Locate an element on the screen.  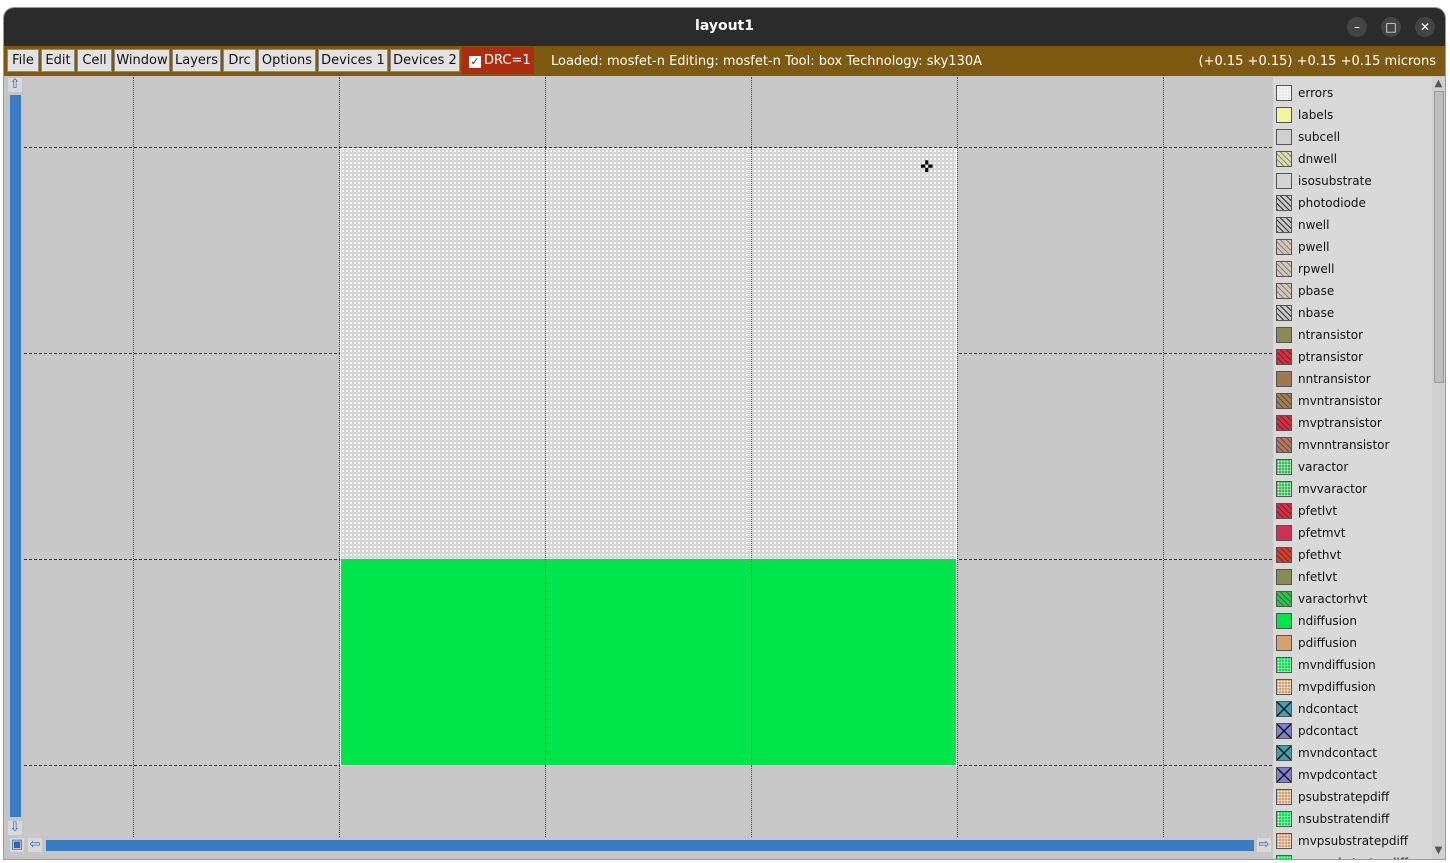
layer-row: photodiode is located at coordinates (1352, 204).